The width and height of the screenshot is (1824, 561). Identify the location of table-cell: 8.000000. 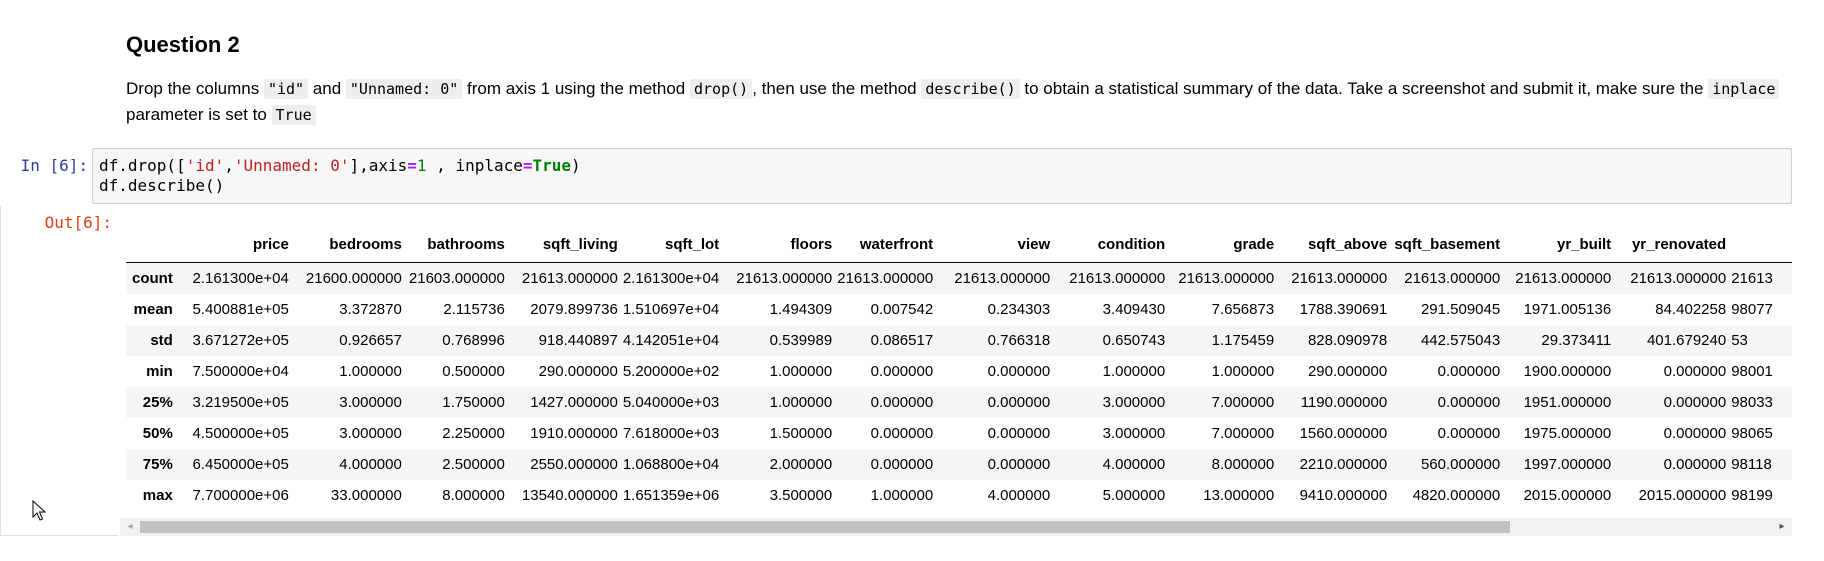
(1243, 464).